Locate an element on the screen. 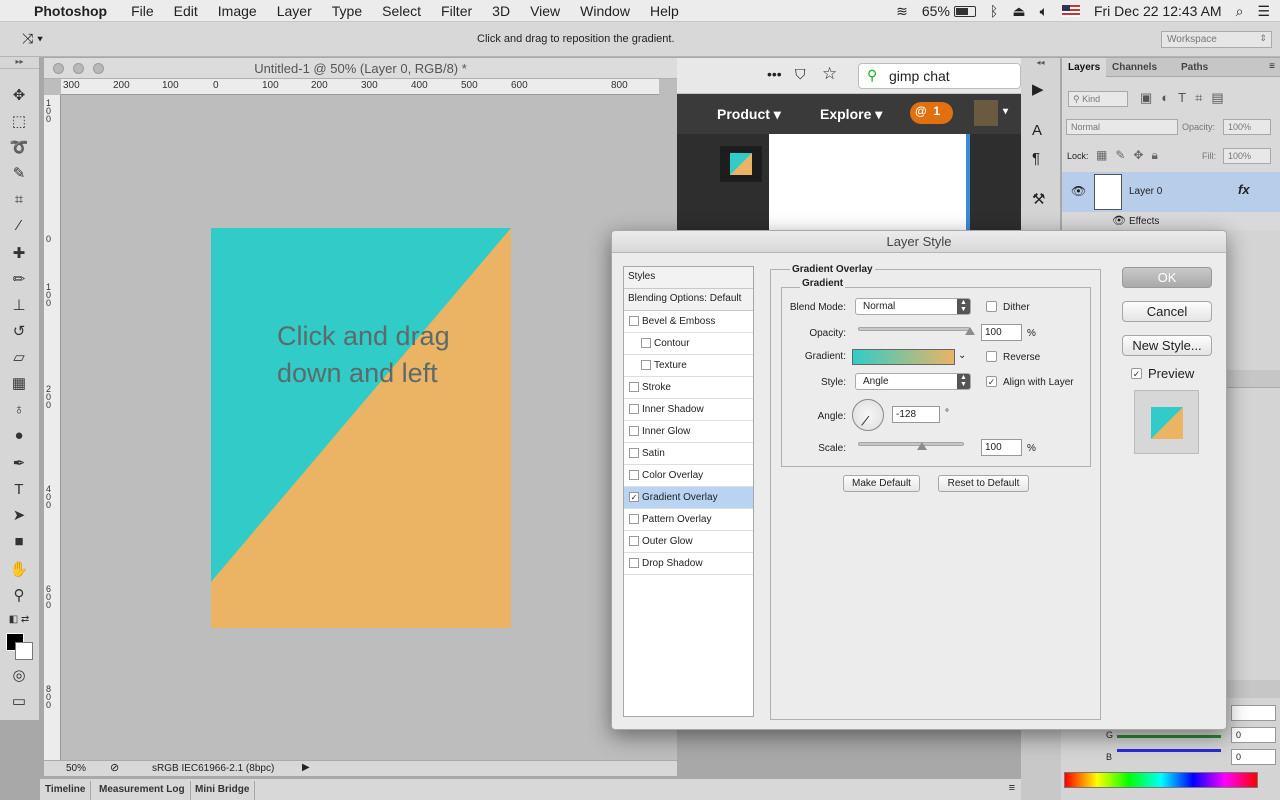 This screenshot has height=800, width=1280. menu-window: Window is located at coordinates (605, 11).